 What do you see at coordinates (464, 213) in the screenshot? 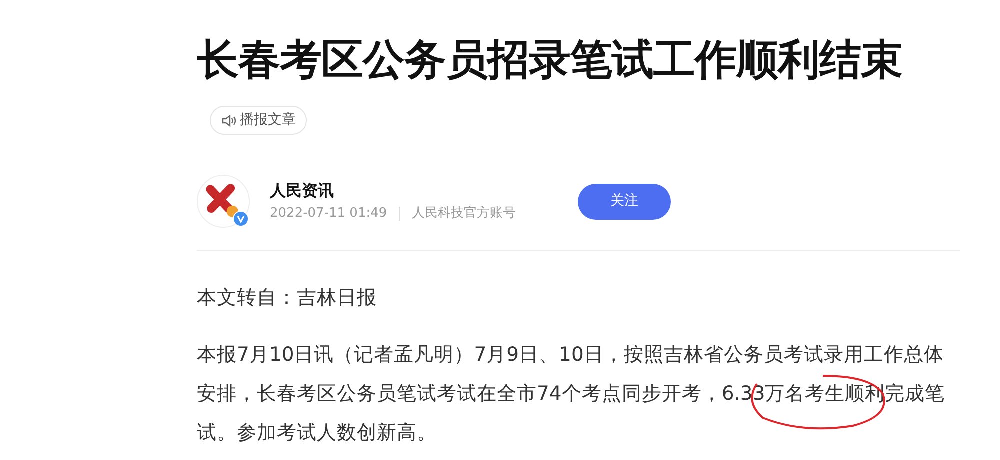
I see `account-label: 人民科技官方账号` at bounding box center [464, 213].